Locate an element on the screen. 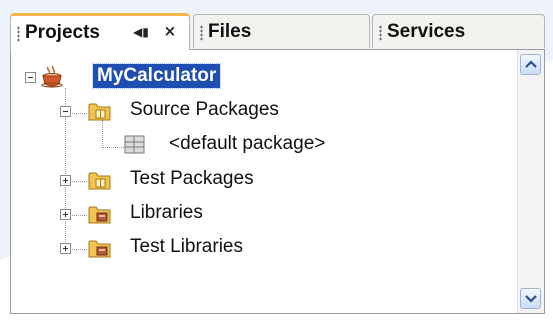  tree-node-test-packages: Test Packages is located at coordinates (161, 180).